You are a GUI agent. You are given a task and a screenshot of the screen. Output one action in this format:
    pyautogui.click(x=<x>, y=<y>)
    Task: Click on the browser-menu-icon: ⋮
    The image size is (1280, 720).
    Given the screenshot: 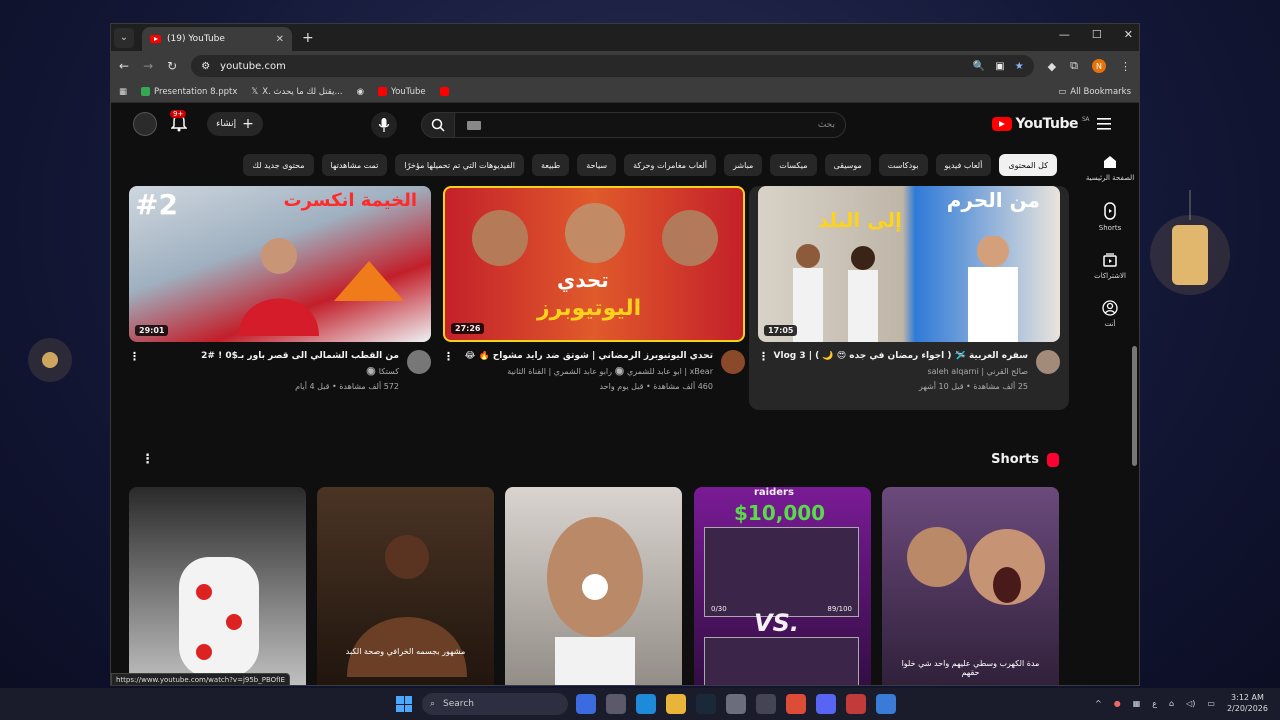 What is the action you would take?
    pyautogui.click(x=1125, y=66)
    